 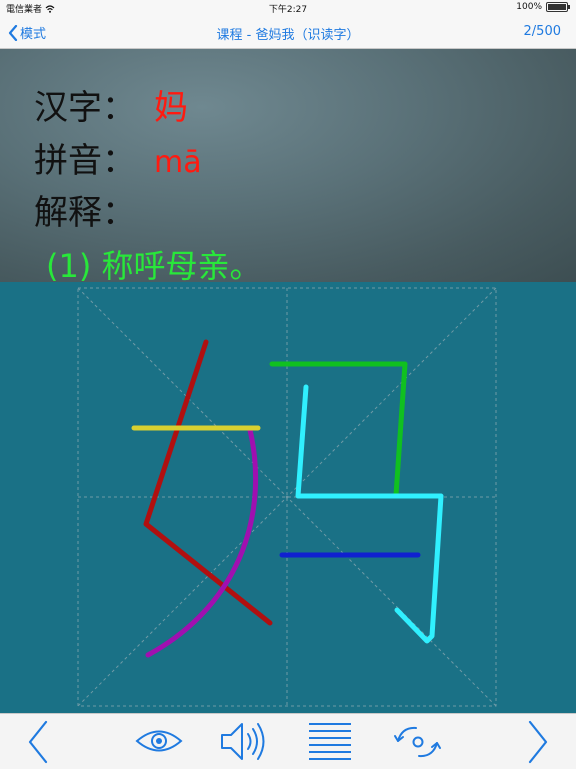 I want to click on chevron-left-icon, so click(x=38, y=742).